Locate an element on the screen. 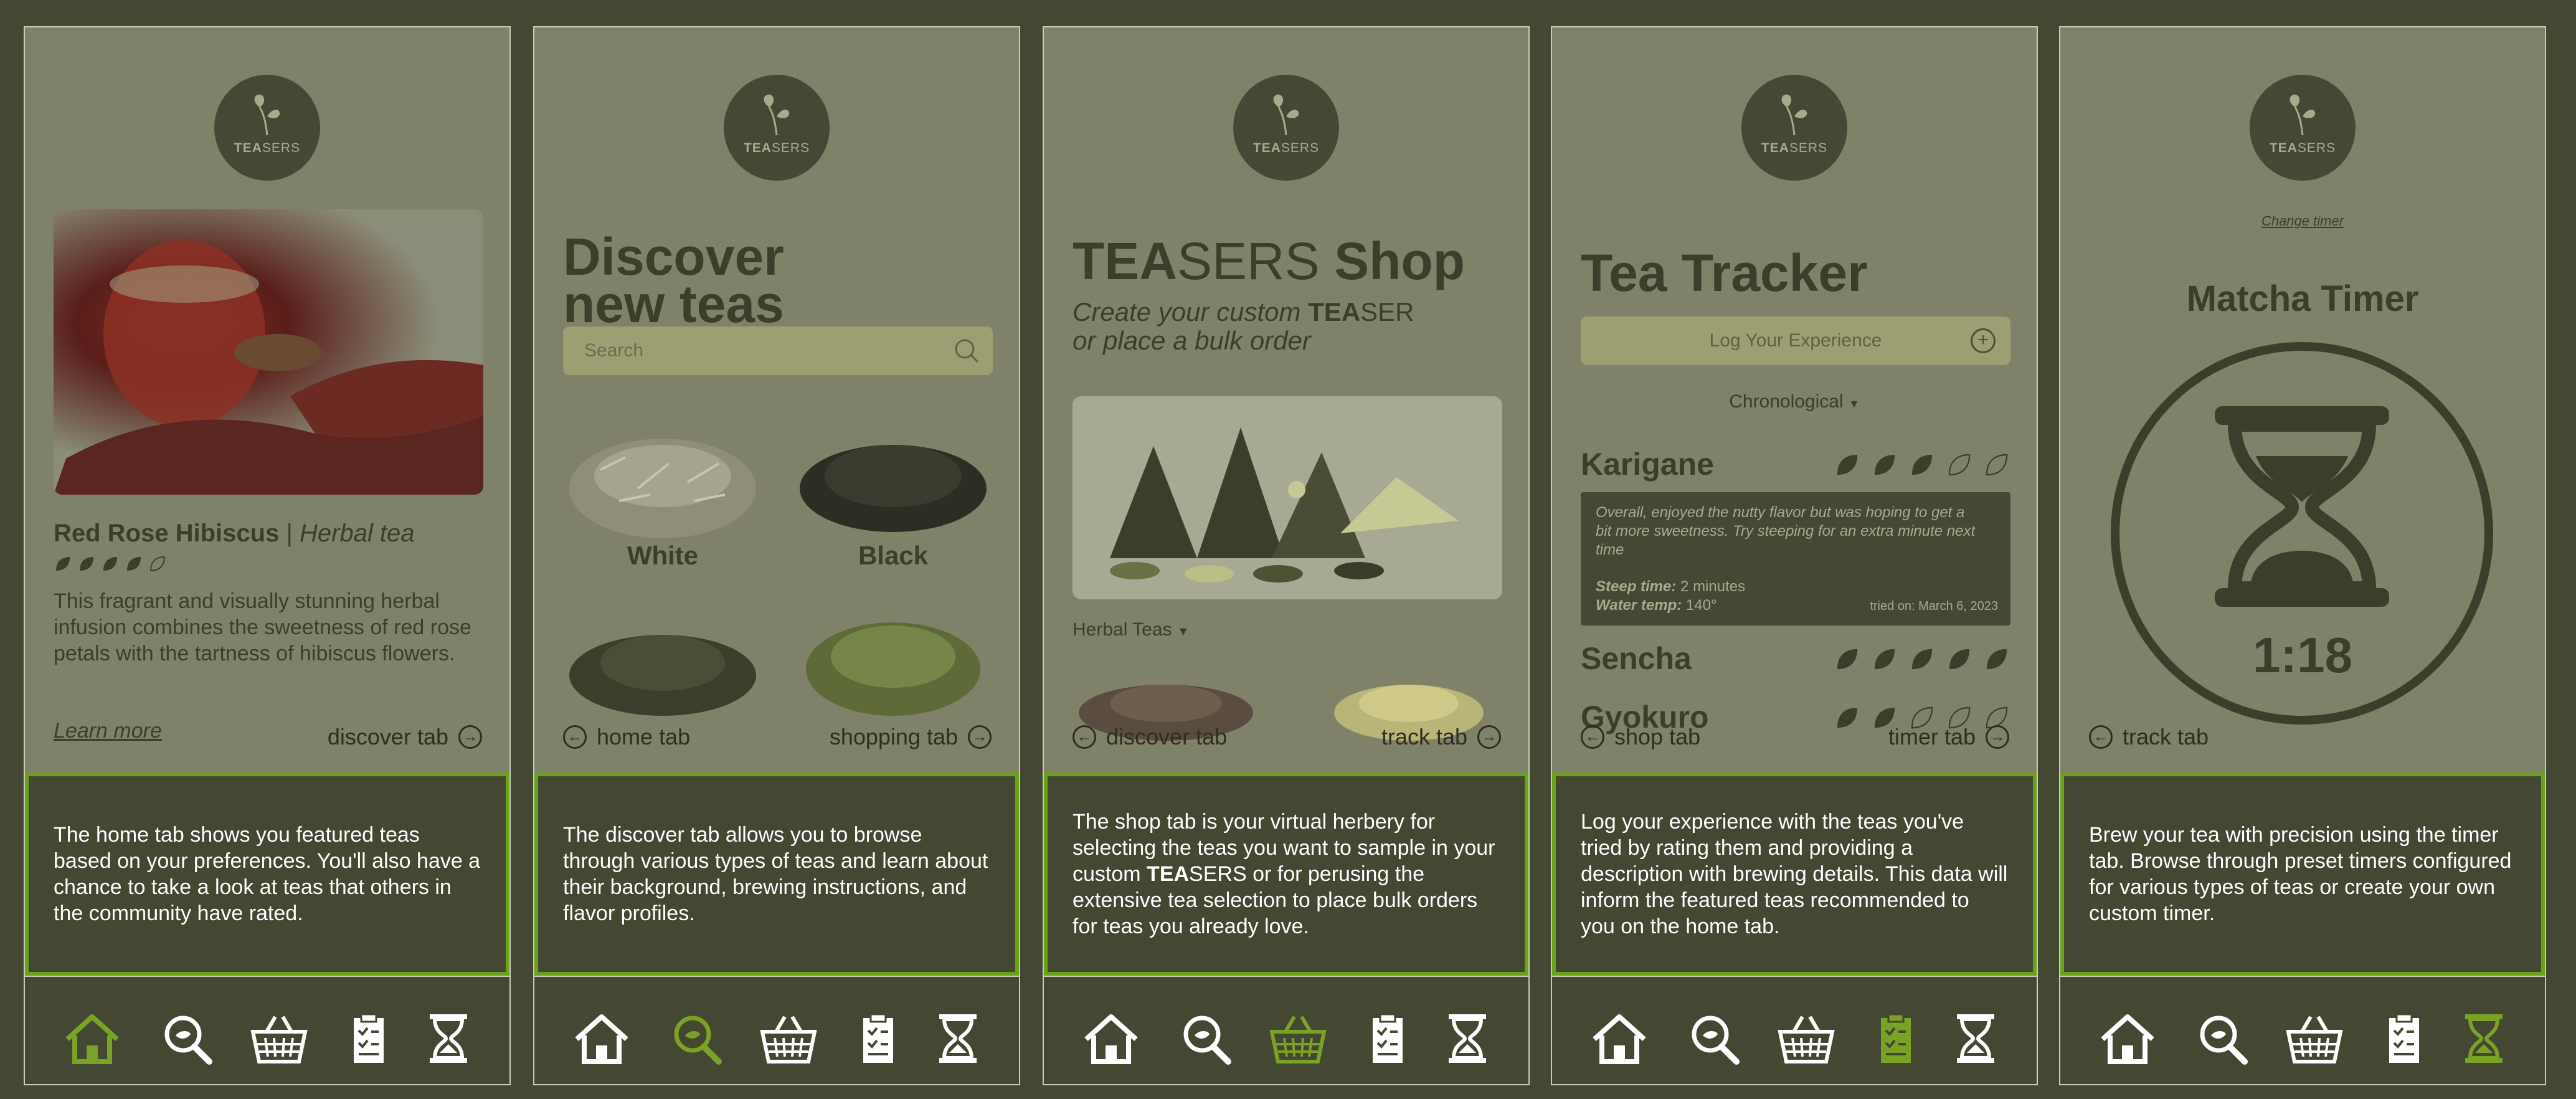 The width and height of the screenshot is (2576, 1099). nav-right-label: discover tab is located at coordinates (387, 736).